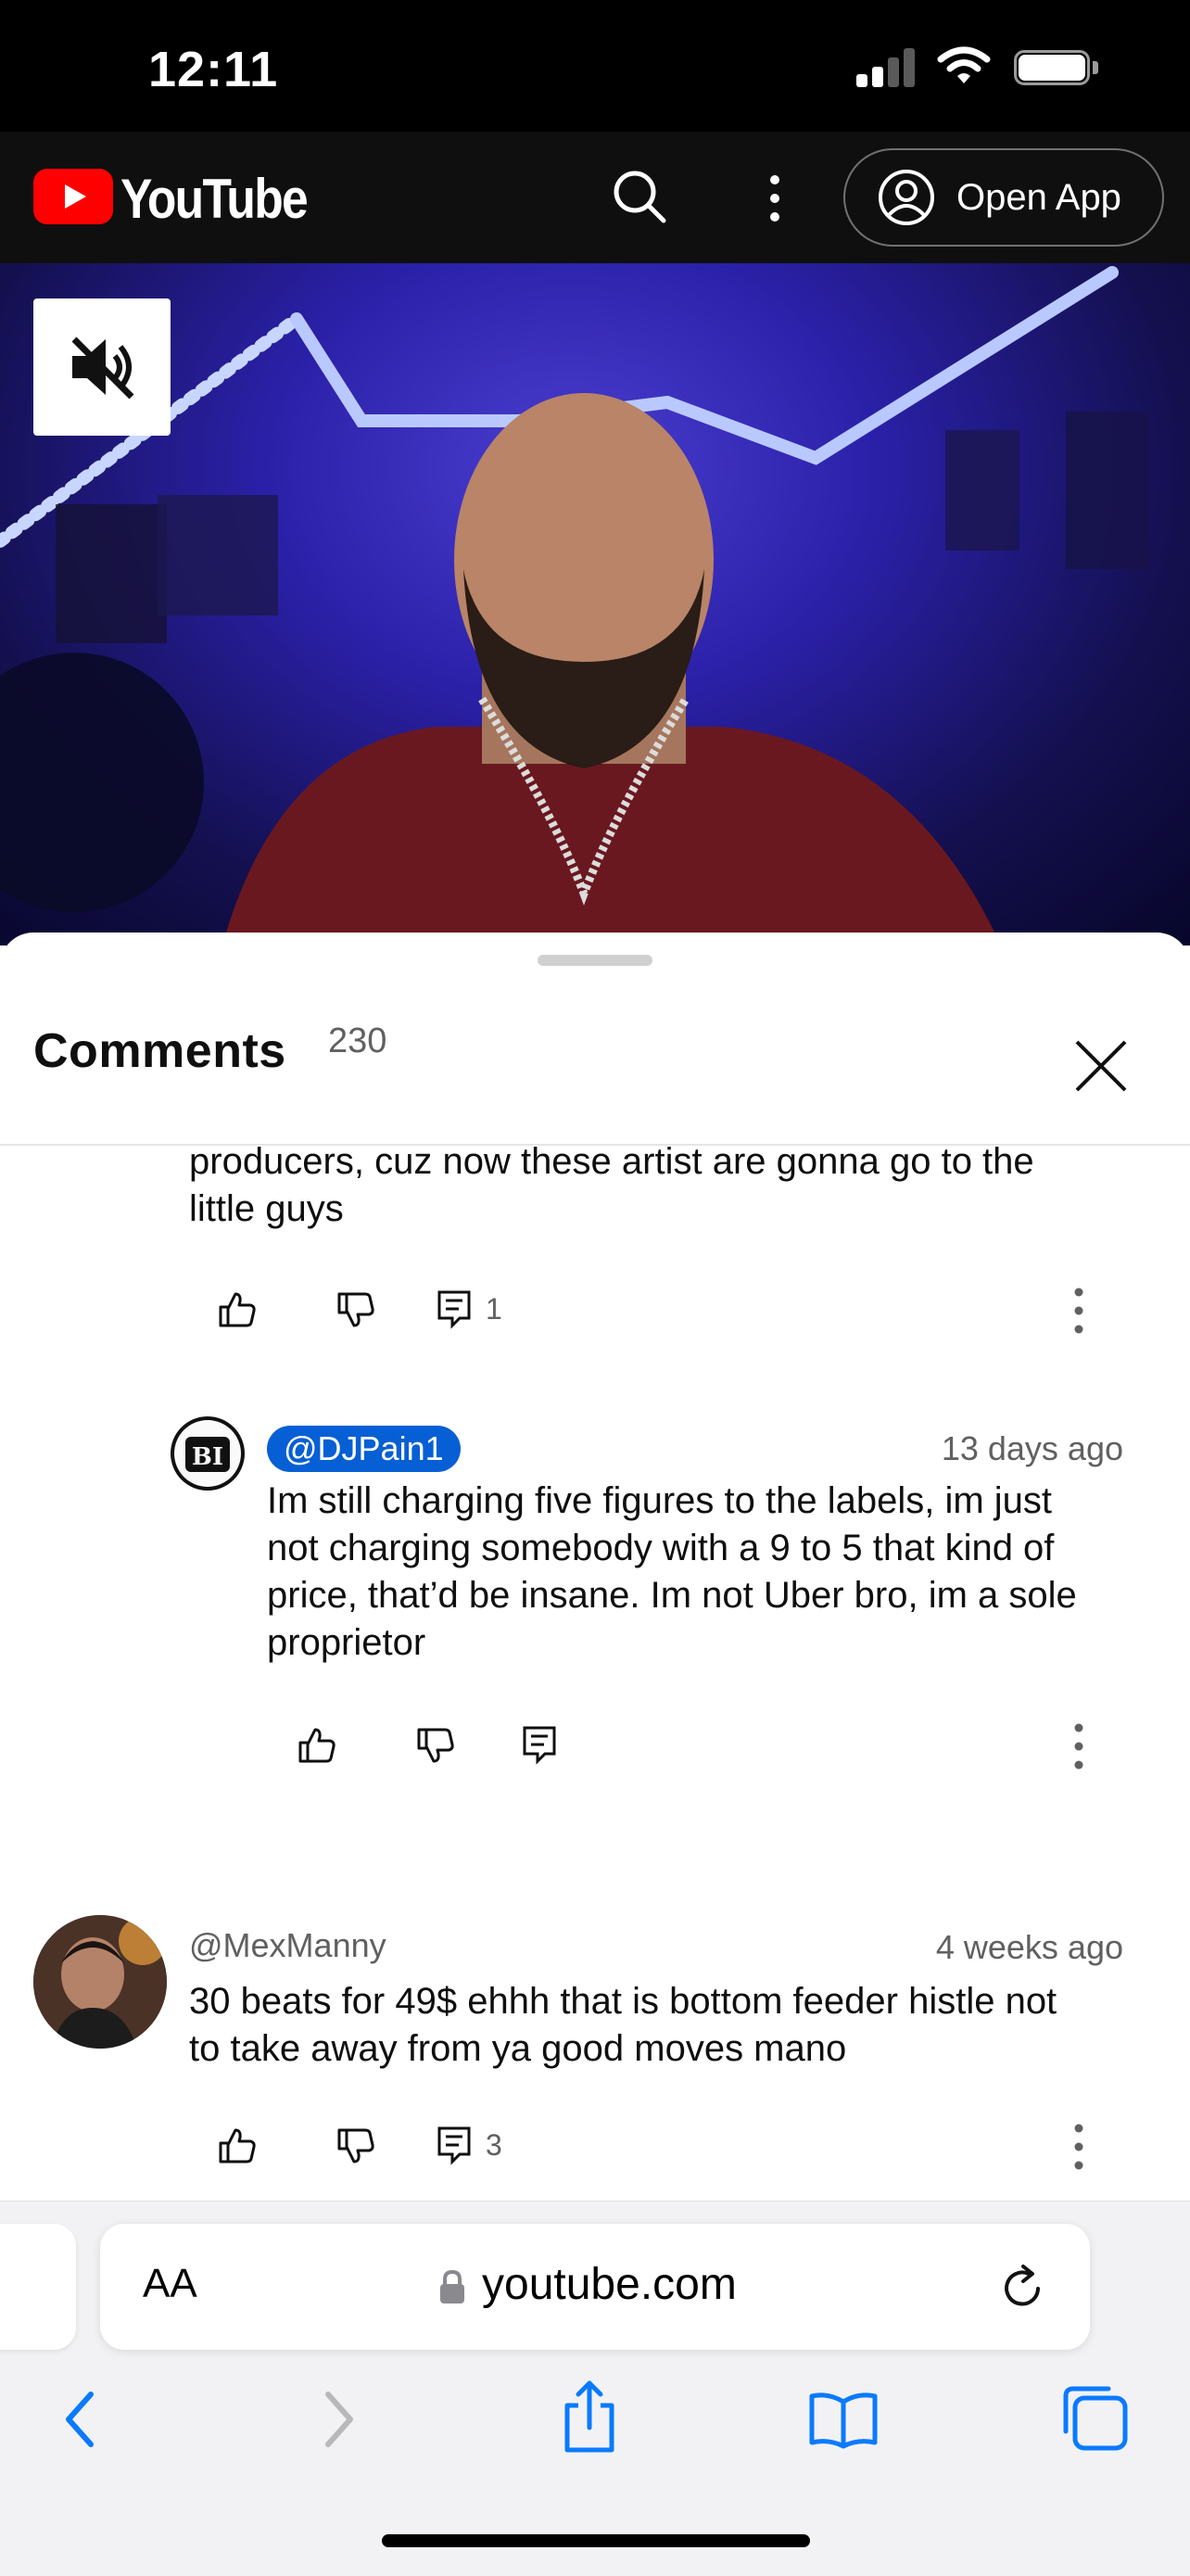 The height and width of the screenshot is (2576, 1190). Describe the element at coordinates (640, 197) in the screenshot. I see `search-icon` at that location.